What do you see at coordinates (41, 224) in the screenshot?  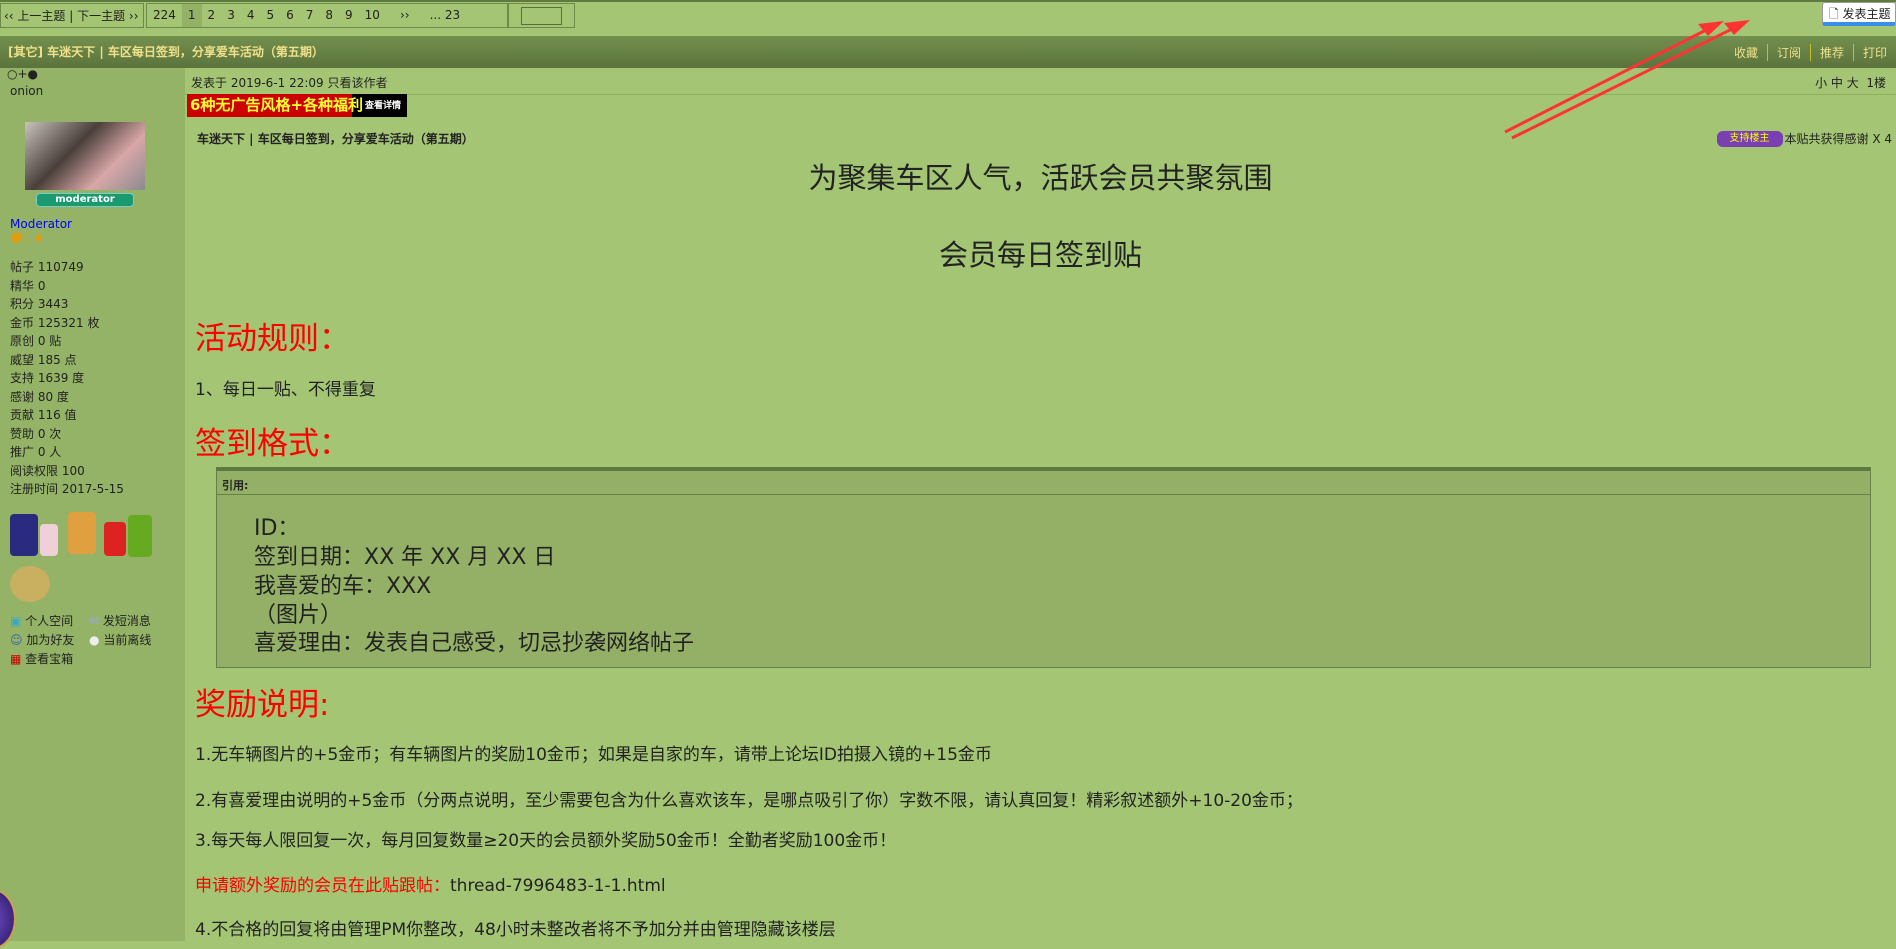 I see `user-group: Moderator` at bounding box center [41, 224].